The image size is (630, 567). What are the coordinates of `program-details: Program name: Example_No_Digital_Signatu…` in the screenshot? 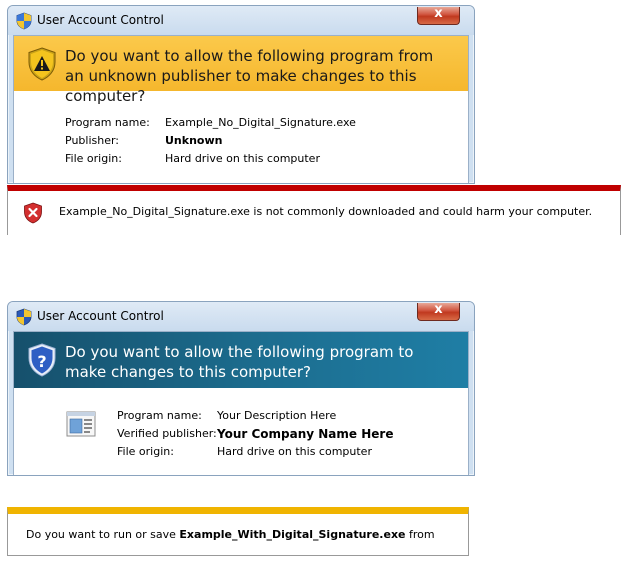 It's located at (245, 141).